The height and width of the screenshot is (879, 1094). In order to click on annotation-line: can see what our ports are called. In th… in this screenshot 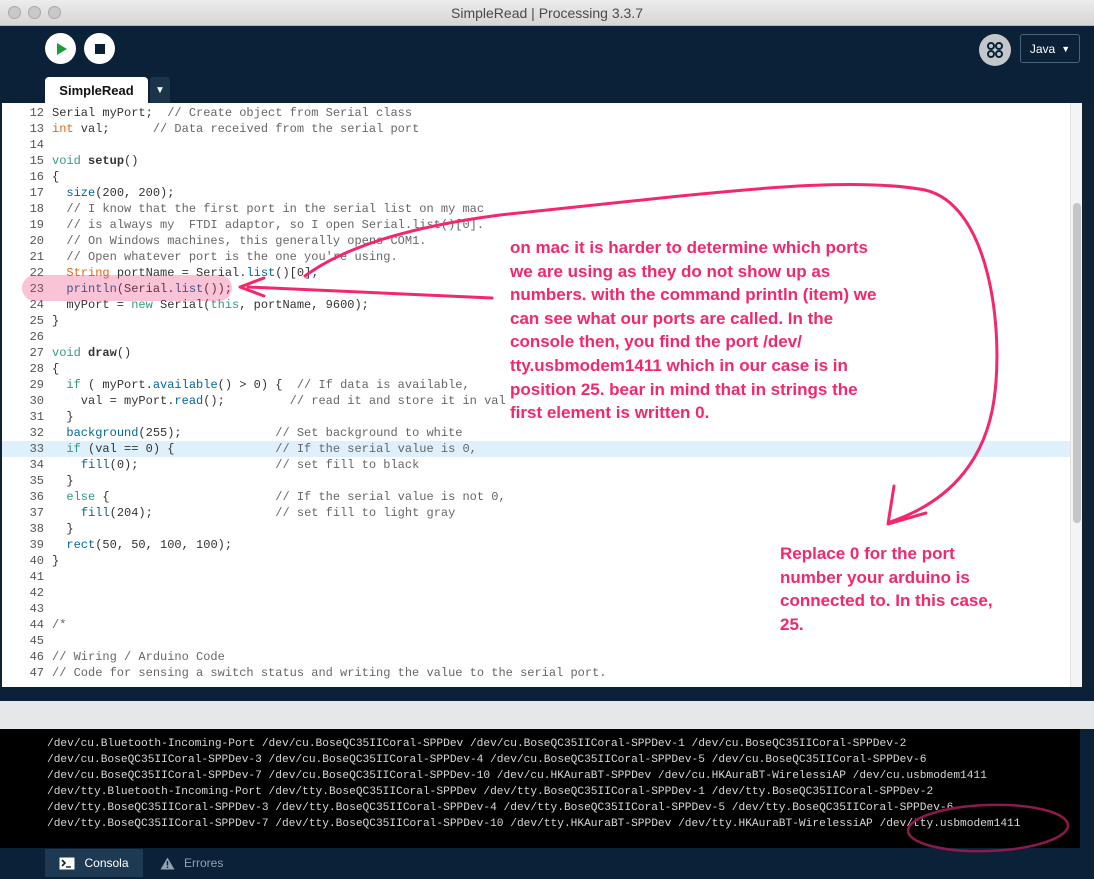, I will do `click(672, 318)`.